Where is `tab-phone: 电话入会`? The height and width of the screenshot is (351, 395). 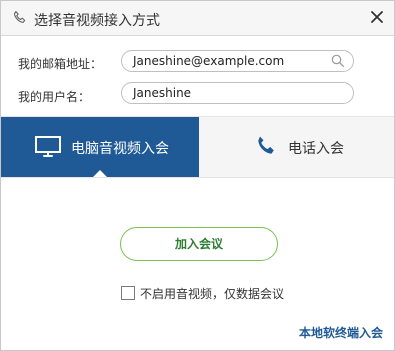 tab-phone: 电话入会 is located at coordinates (296, 147).